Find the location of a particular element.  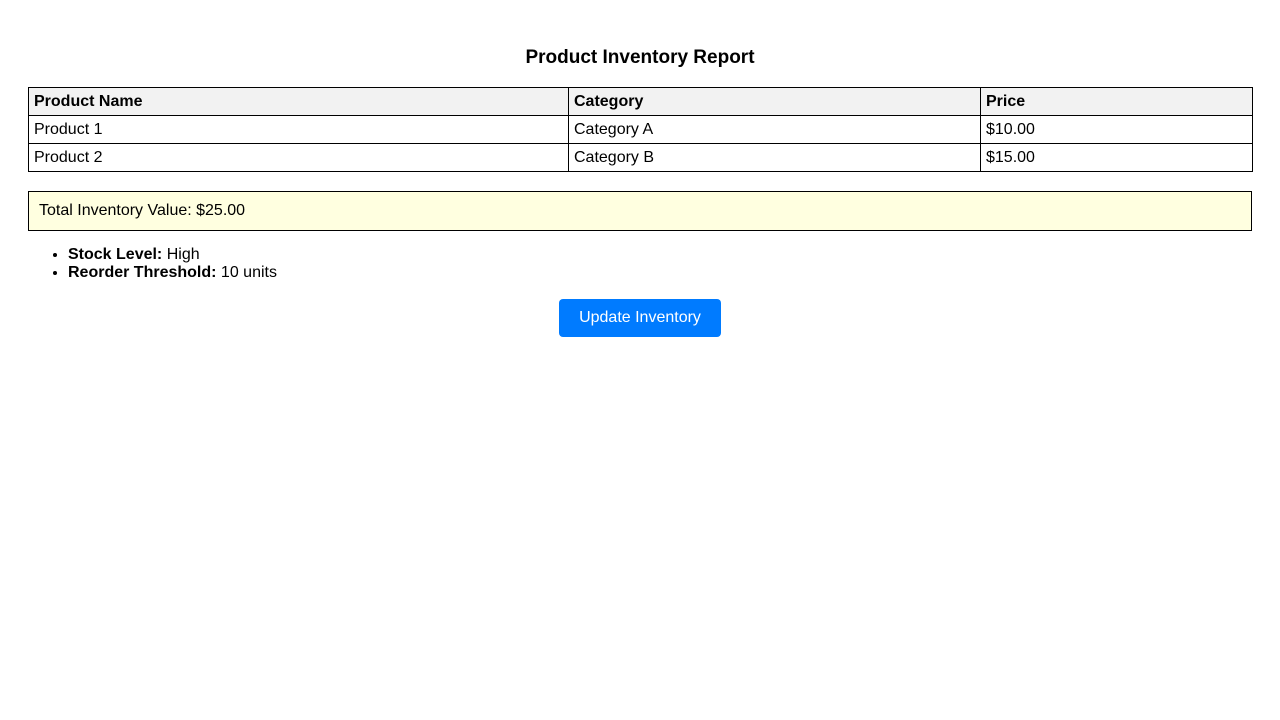

product-name-cell: Product 1 is located at coordinates (298, 129).